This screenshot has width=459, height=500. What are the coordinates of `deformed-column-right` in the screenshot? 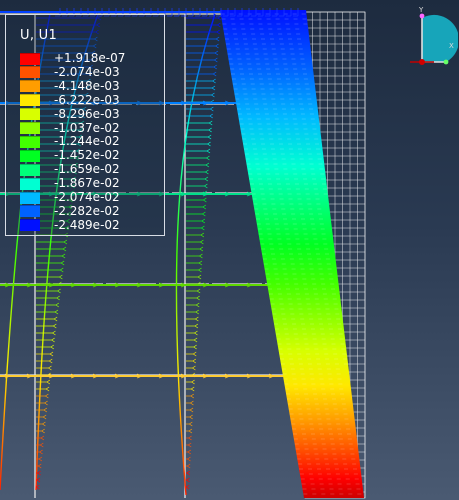 It's located at (195, 254).